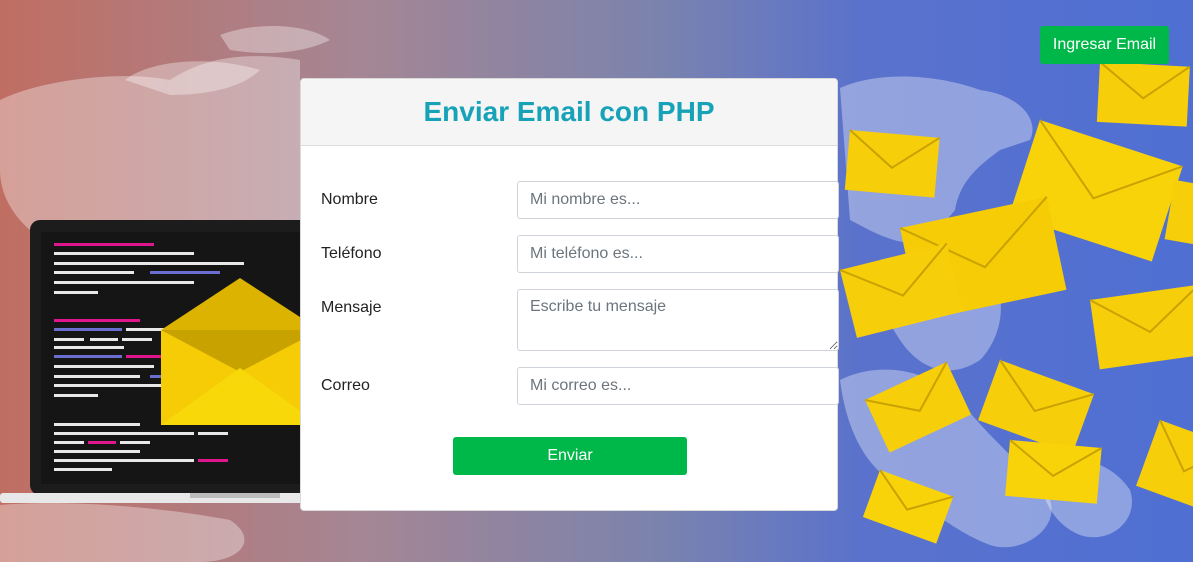  Describe the element at coordinates (678, 386) in the screenshot. I see `correo-input` at that location.